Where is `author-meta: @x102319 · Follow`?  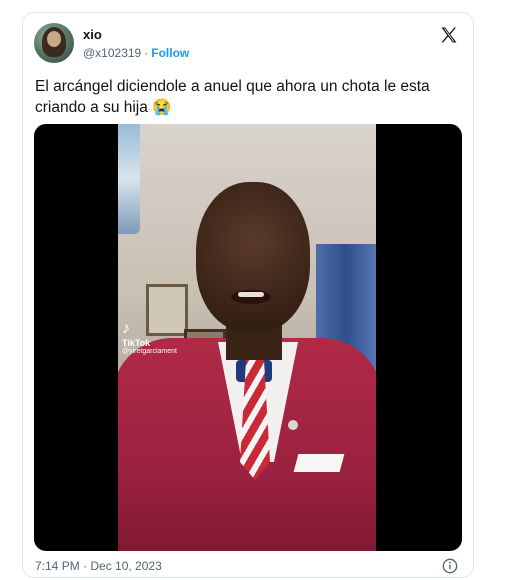
author-meta: @x102319 · Follow is located at coordinates (136, 53).